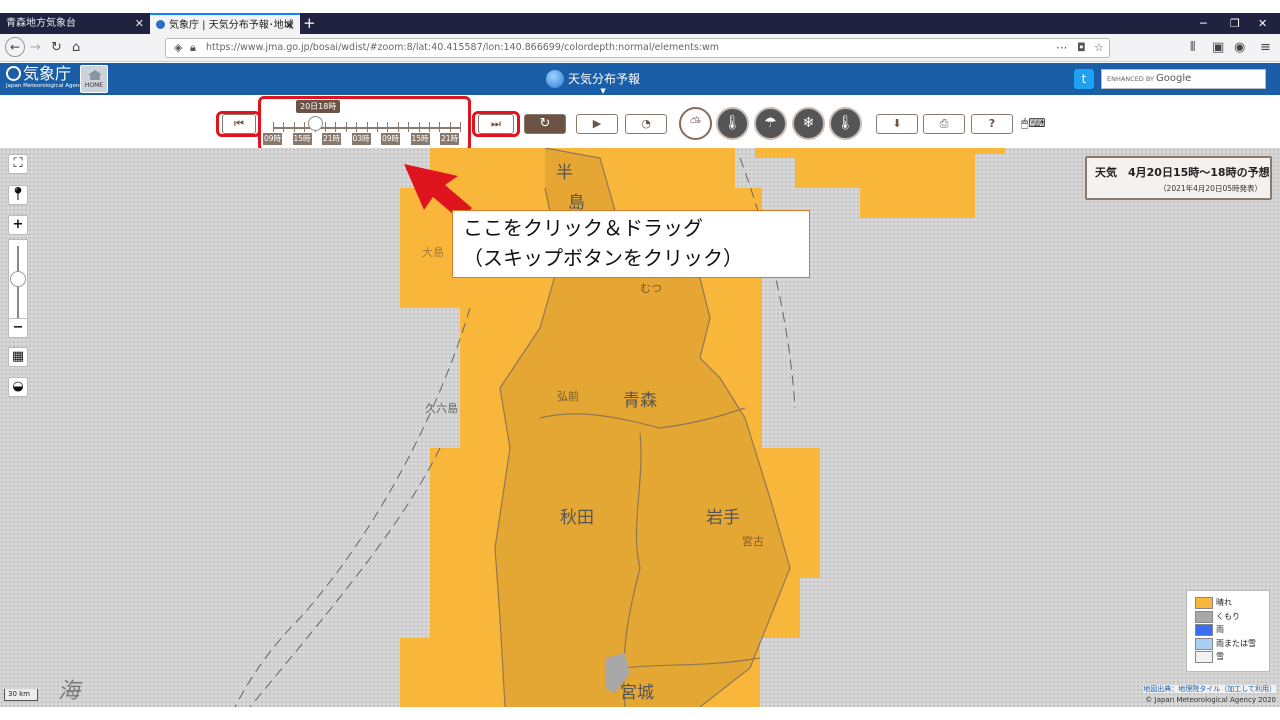 This screenshot has height=720, width=1280. I want to click on chevron-down-icon: ▼, so click(603, 91).